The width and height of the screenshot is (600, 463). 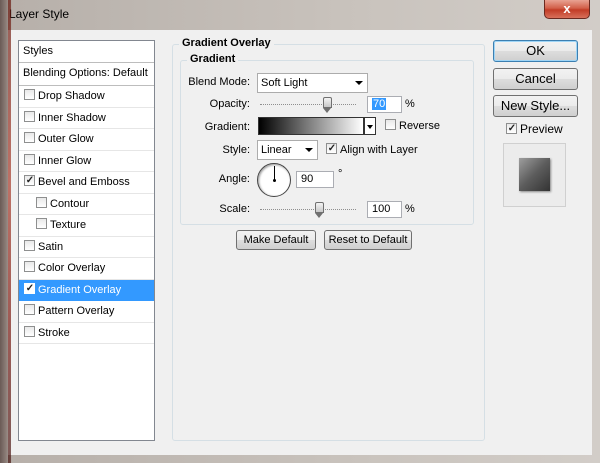 I want to click on style-item-color-overlay: Color Overlay, so click(x=86, y=269).